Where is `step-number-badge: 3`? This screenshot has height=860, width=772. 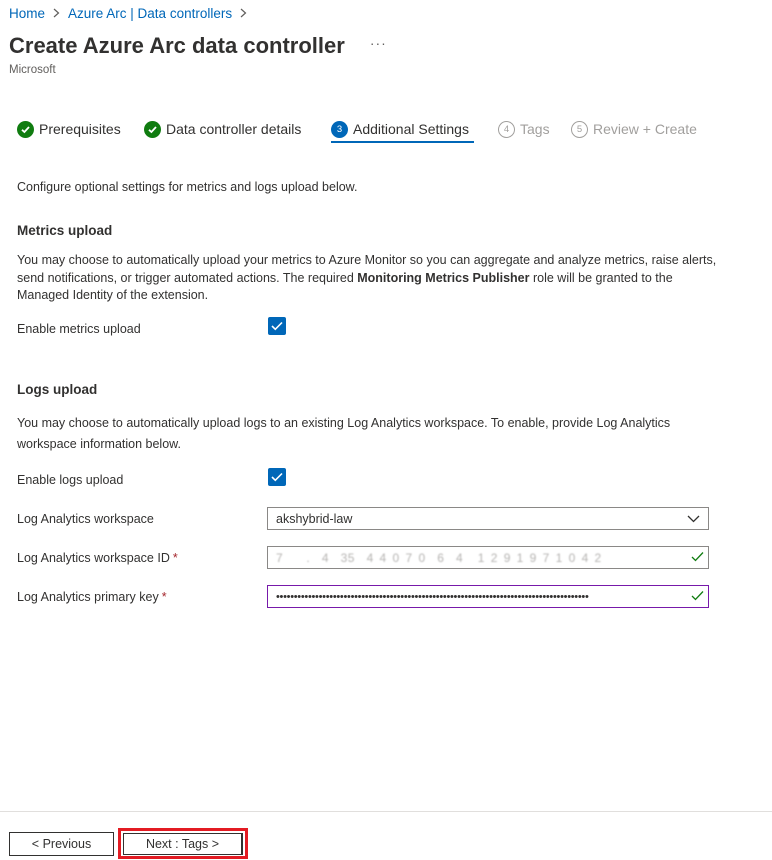
step-number-badge: 3 is located at coordinates (339, 129).